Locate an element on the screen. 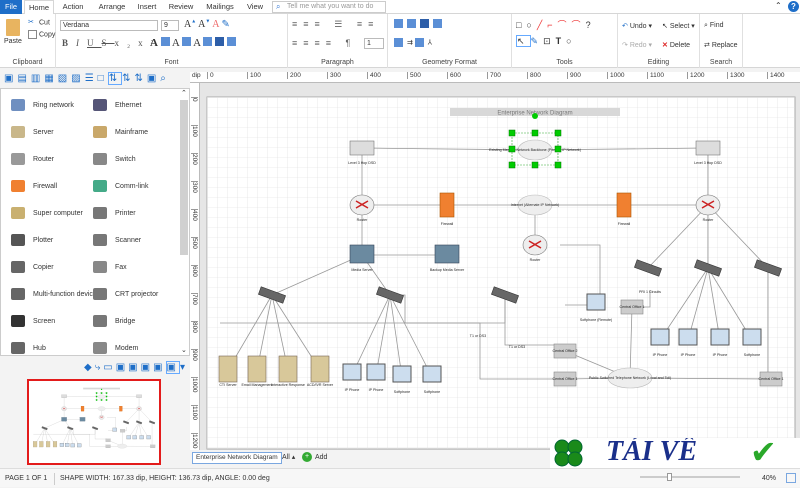 This screenshot has width=800, height=488. shape-item: Printer is located at coordinates (114, 213).